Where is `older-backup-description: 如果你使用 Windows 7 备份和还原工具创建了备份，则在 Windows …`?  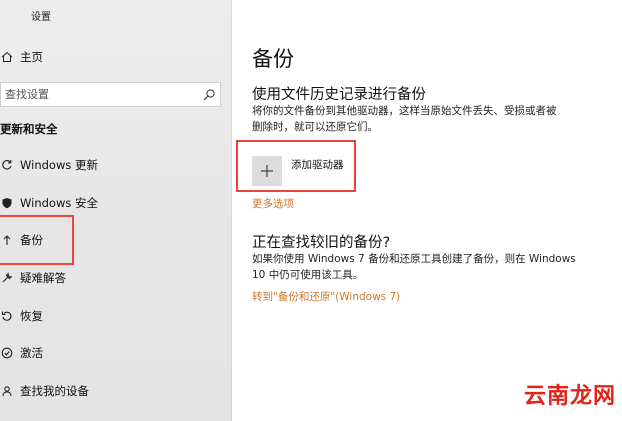 older-backup-description: 如果你使用 Windows 7 备份和还原工具创建了备份，则在 Windows … is located at coordinates (414, 267).